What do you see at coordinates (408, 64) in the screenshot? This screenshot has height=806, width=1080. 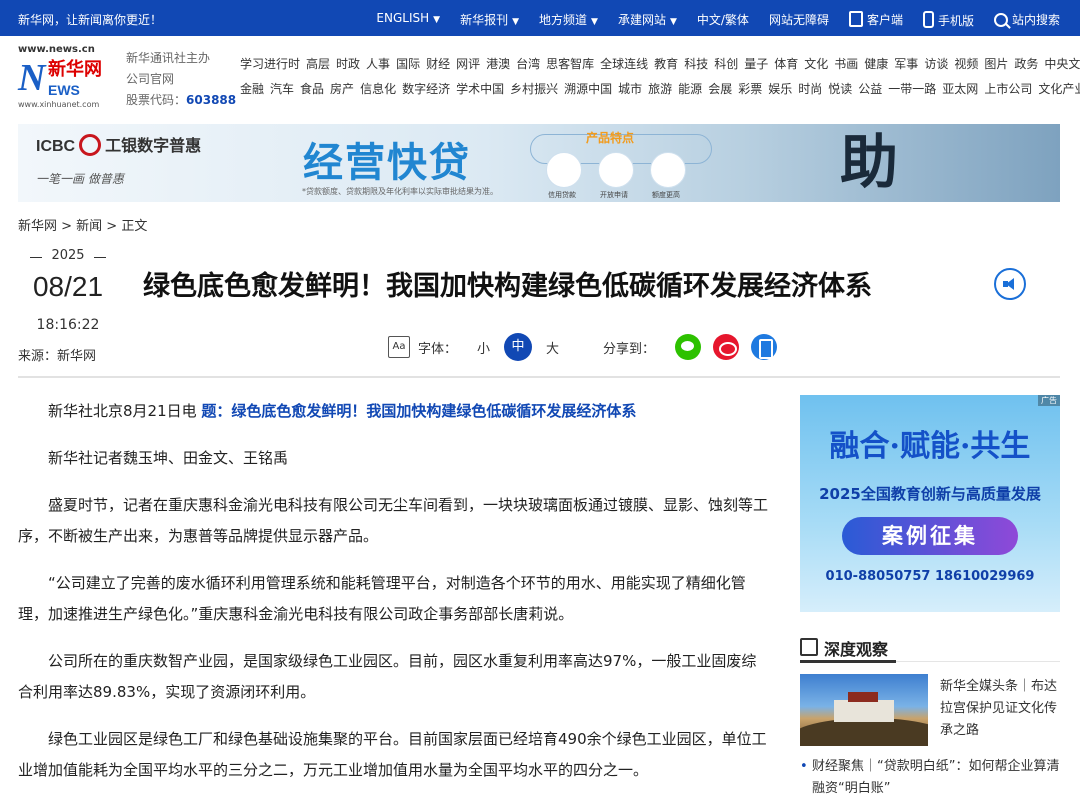 I see `channel-link: 国际` at bounding box center [408, 64].